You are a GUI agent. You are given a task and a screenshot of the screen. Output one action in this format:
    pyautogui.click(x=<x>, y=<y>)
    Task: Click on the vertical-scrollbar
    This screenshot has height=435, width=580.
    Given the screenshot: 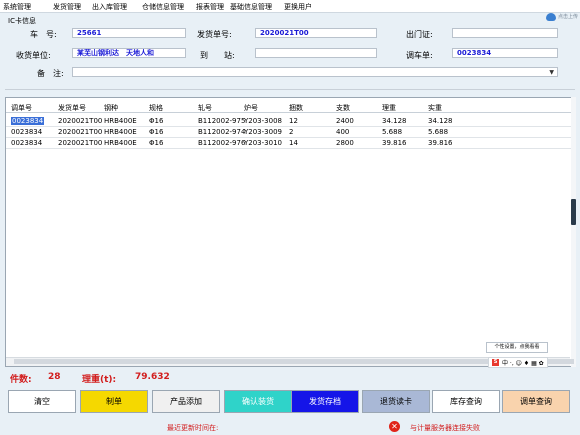 What is the action you would take?
    pyautogui.click(x=573, y=232)
    